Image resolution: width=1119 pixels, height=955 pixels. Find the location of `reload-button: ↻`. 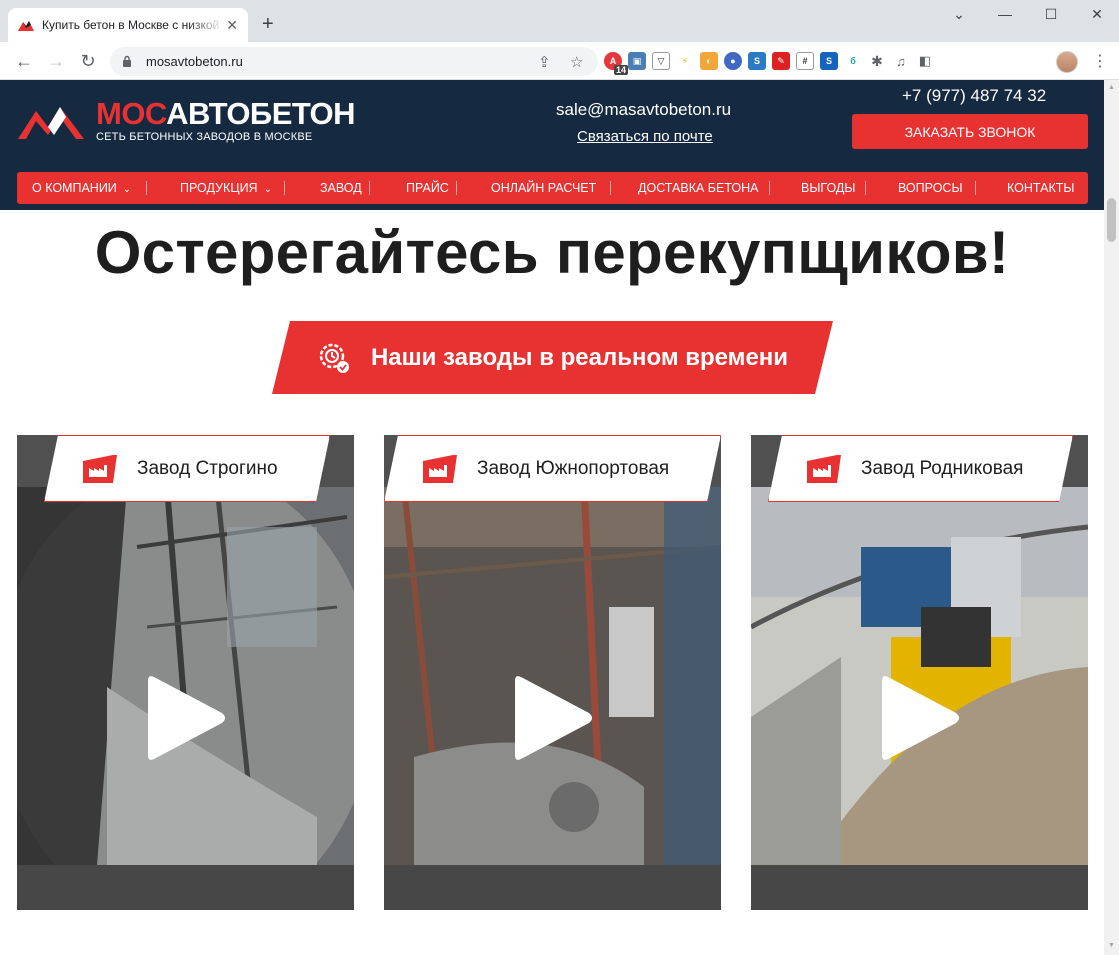

reload-button: ↻ is located at coordinates (88, 61).